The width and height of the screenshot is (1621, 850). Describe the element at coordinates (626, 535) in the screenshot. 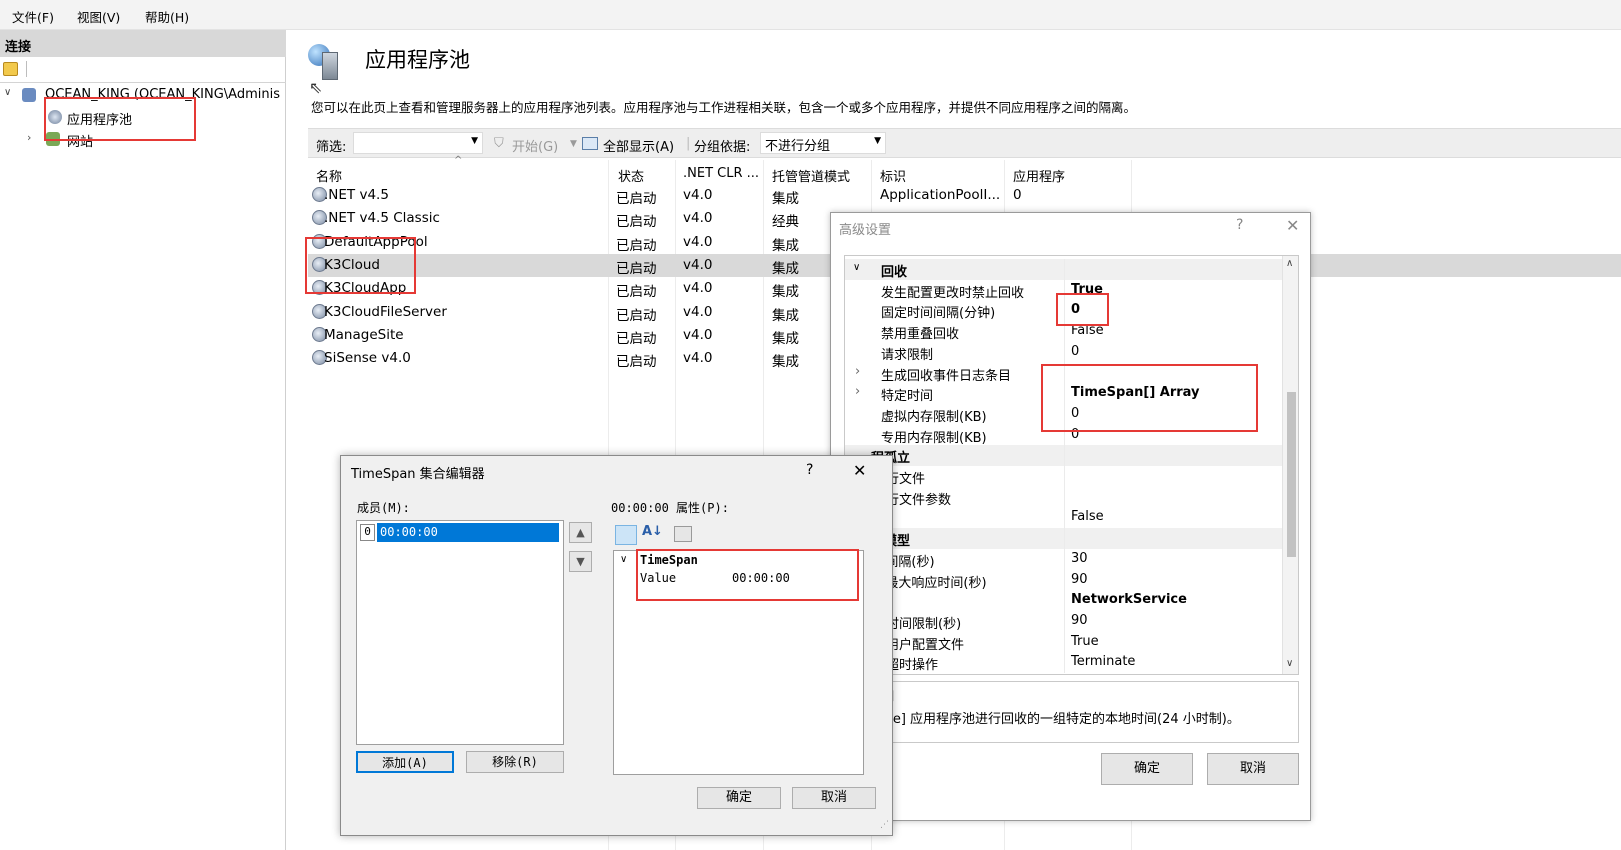

I see `categorized-icon` at that location.